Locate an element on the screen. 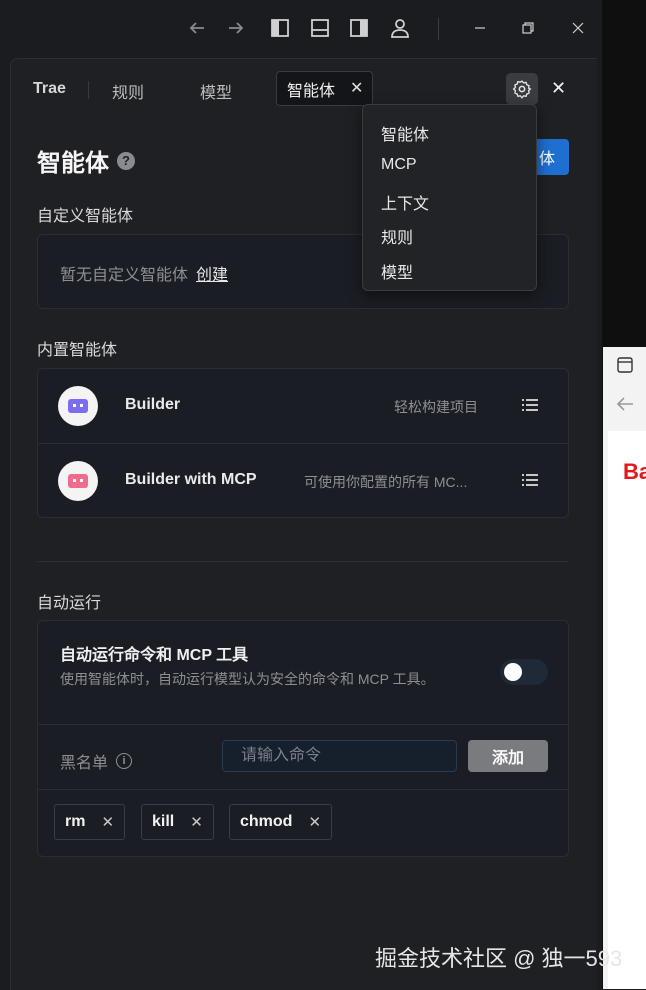 The height and width of the screenshot is (990, 646). toggle-left-panel-icon is located at coordinates (280, 28).